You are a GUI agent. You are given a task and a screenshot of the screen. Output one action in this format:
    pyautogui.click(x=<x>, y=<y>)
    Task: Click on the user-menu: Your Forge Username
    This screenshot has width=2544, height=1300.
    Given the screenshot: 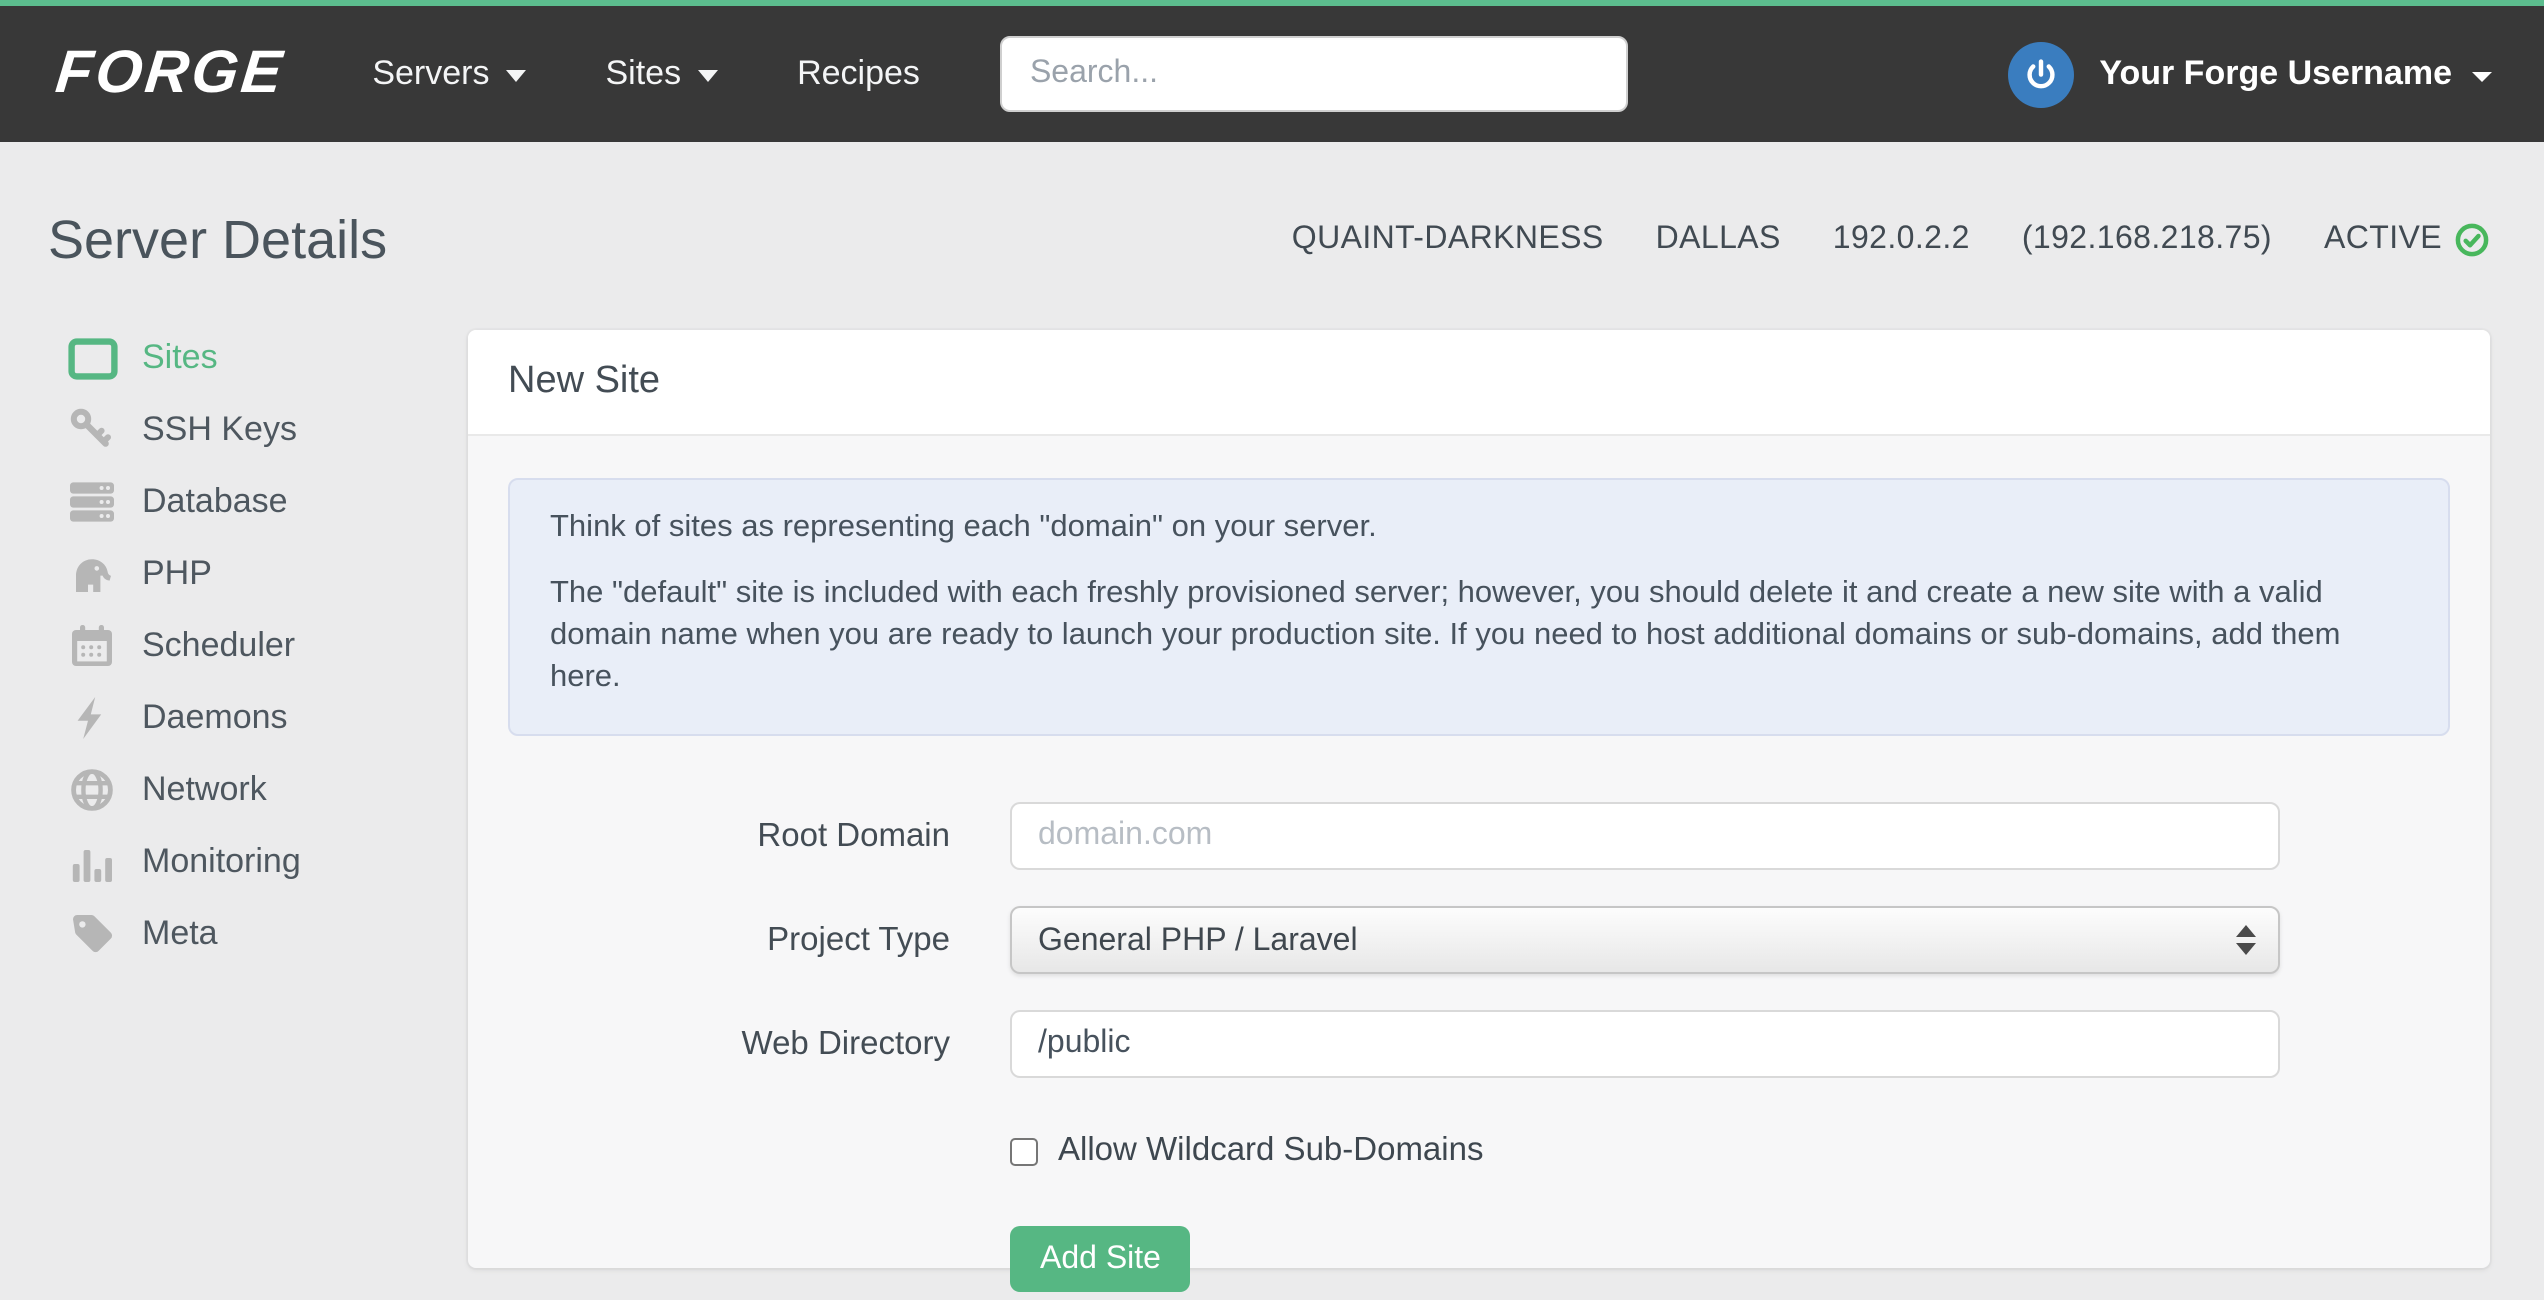 What is the action you would take?
    pyautogui.click(x=2295, y=74)
    